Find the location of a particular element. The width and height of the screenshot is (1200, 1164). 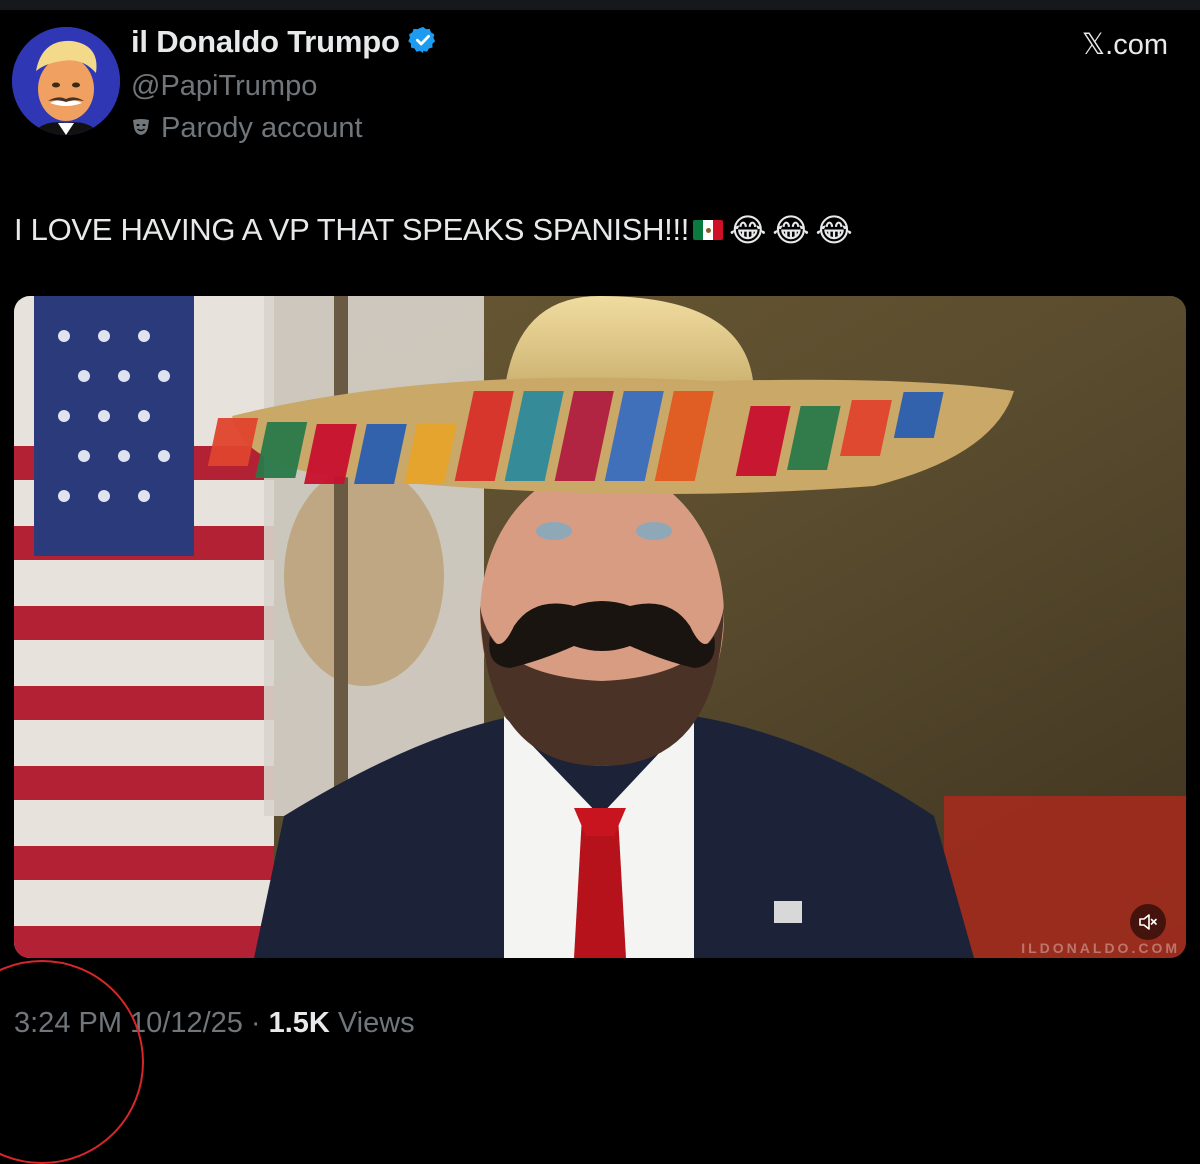

parody-label-row: Parody account is located at coordinates (247, 128).